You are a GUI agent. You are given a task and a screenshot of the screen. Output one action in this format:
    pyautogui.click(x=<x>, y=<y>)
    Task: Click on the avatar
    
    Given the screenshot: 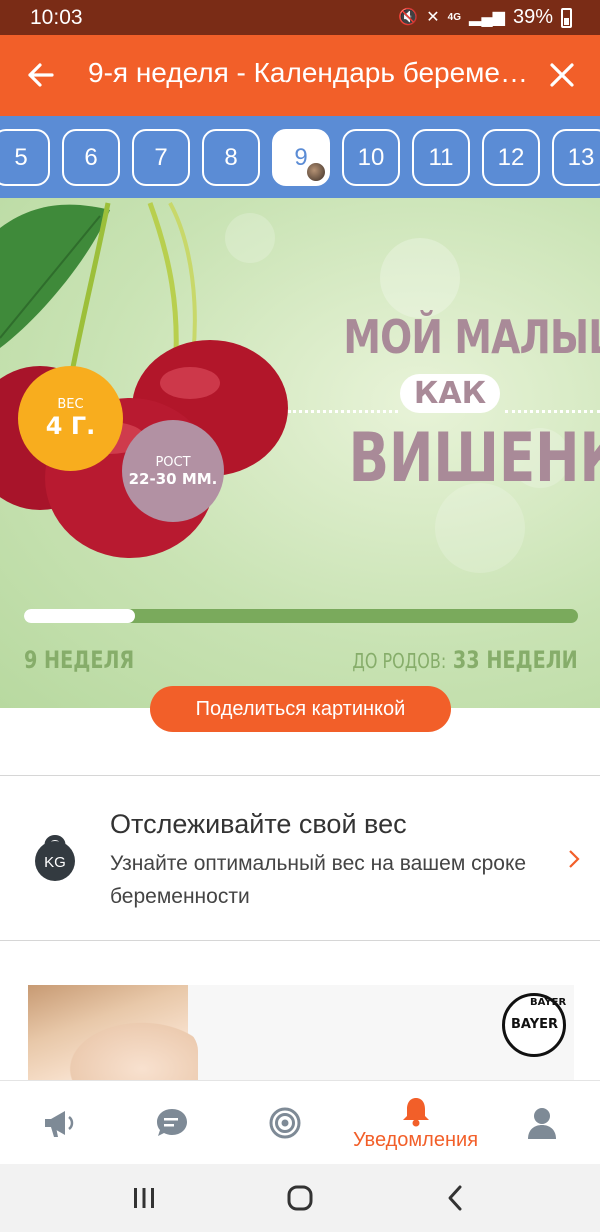 What is the action you would take?
    pyautogui.click(x=316, y=172)
    